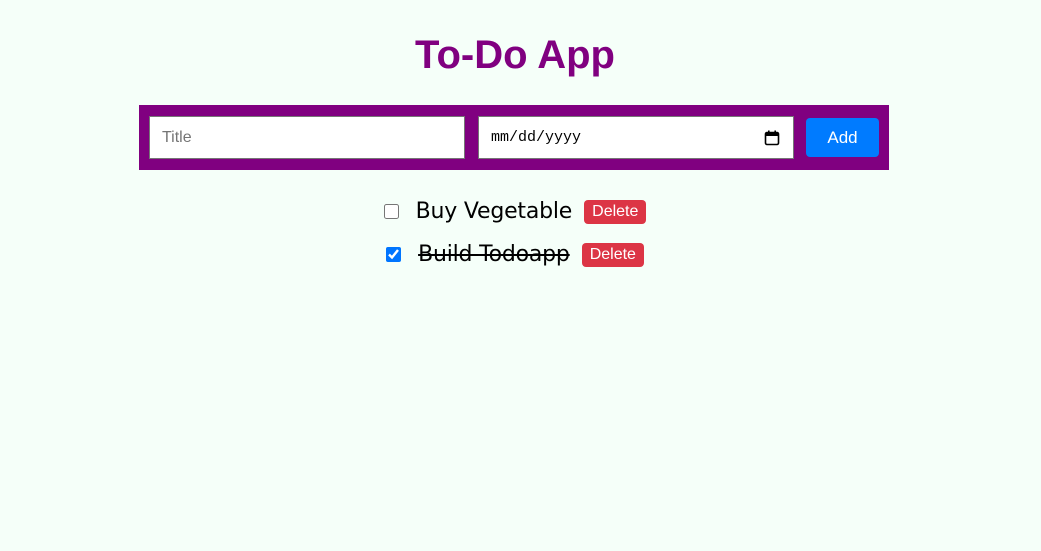  I want to click on date-input-text: mm/dd/yyyy, so click(536, 137).